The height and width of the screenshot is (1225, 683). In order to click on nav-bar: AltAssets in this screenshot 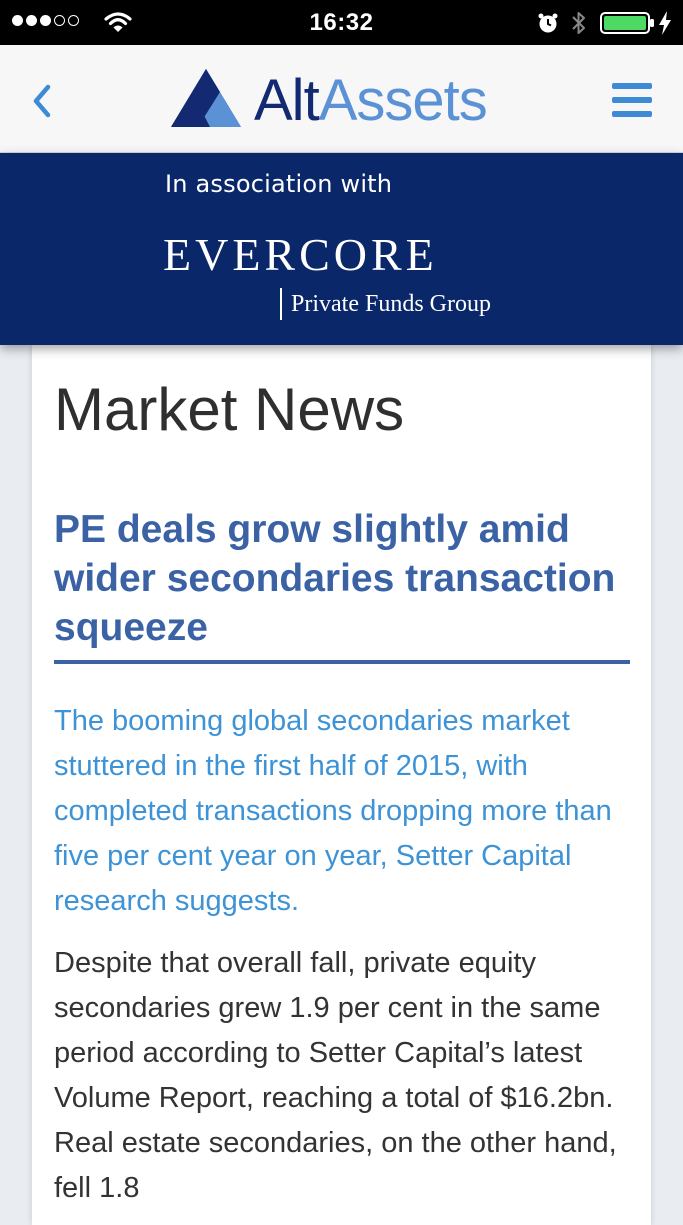, I will do `click(341, 99)`.